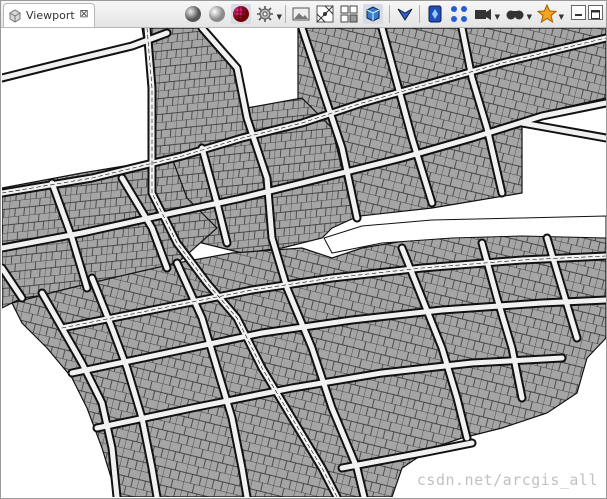  What do you see at coordinates (217, 14) in the screenshot?
I see `smooth-sphere-icon` at bounding box center [217, 14].